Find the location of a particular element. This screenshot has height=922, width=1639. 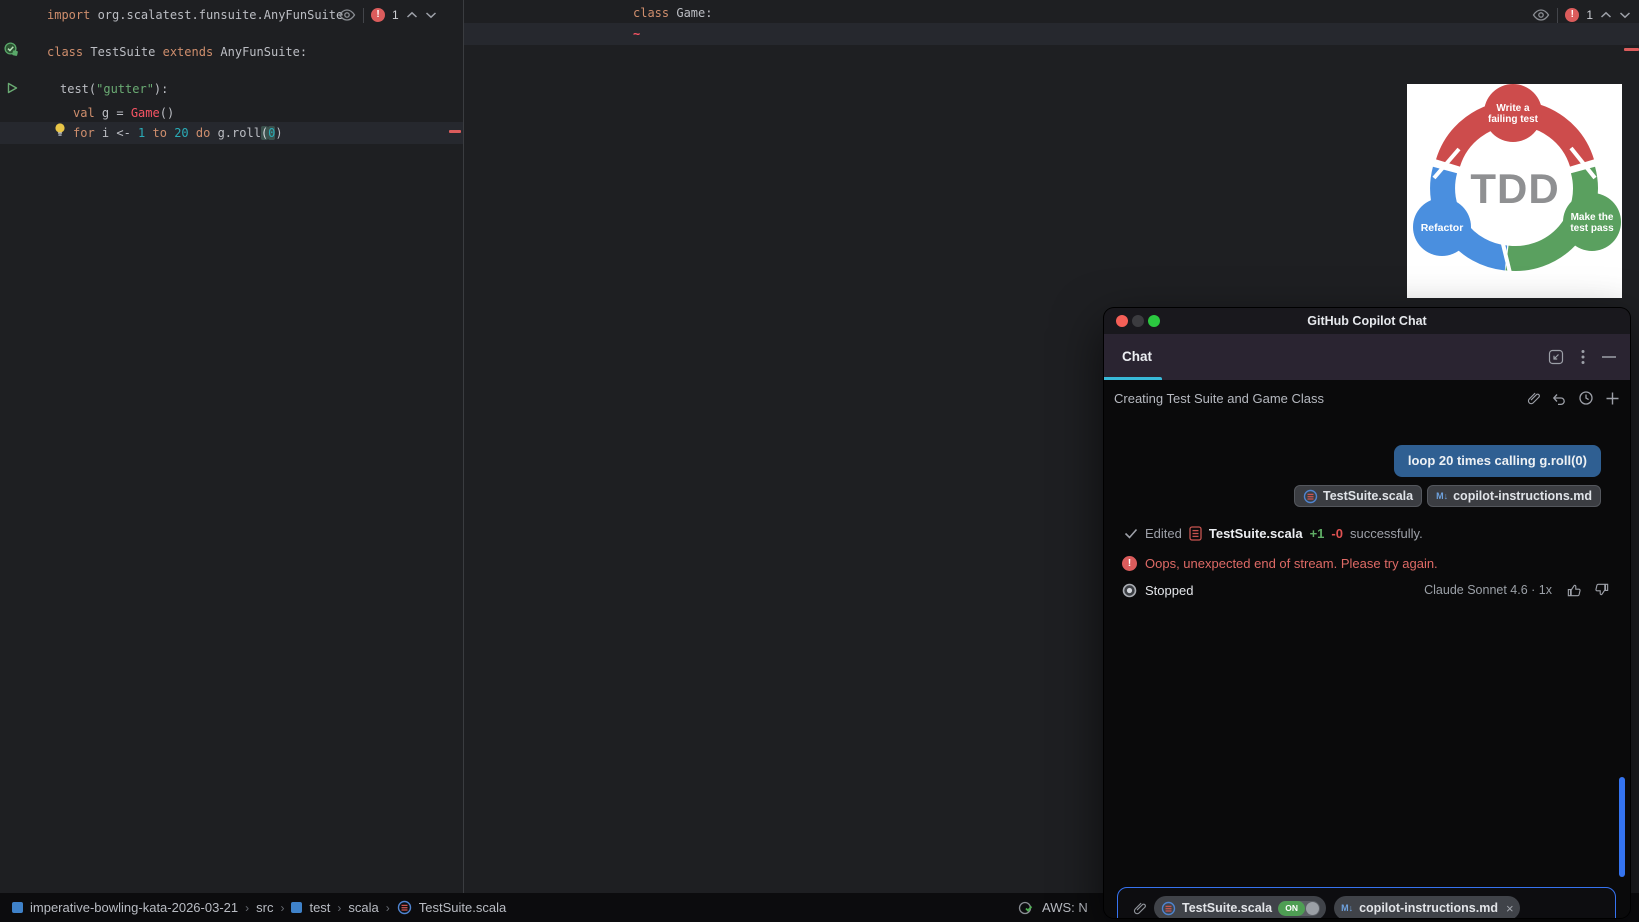

tab-chat: Chat is located at coordinates (1137, 355).